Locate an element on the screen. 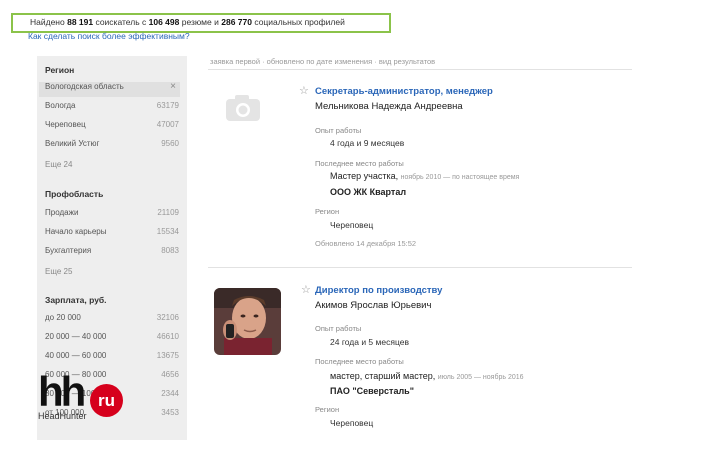  profiles-label: социальных профилей is located at coordinates (299, 22).